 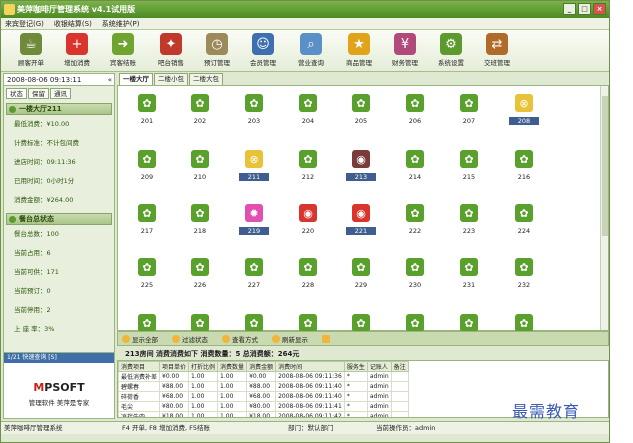 I want to click on filter-status-button: 过滤状态, so click(x=190, y=339).